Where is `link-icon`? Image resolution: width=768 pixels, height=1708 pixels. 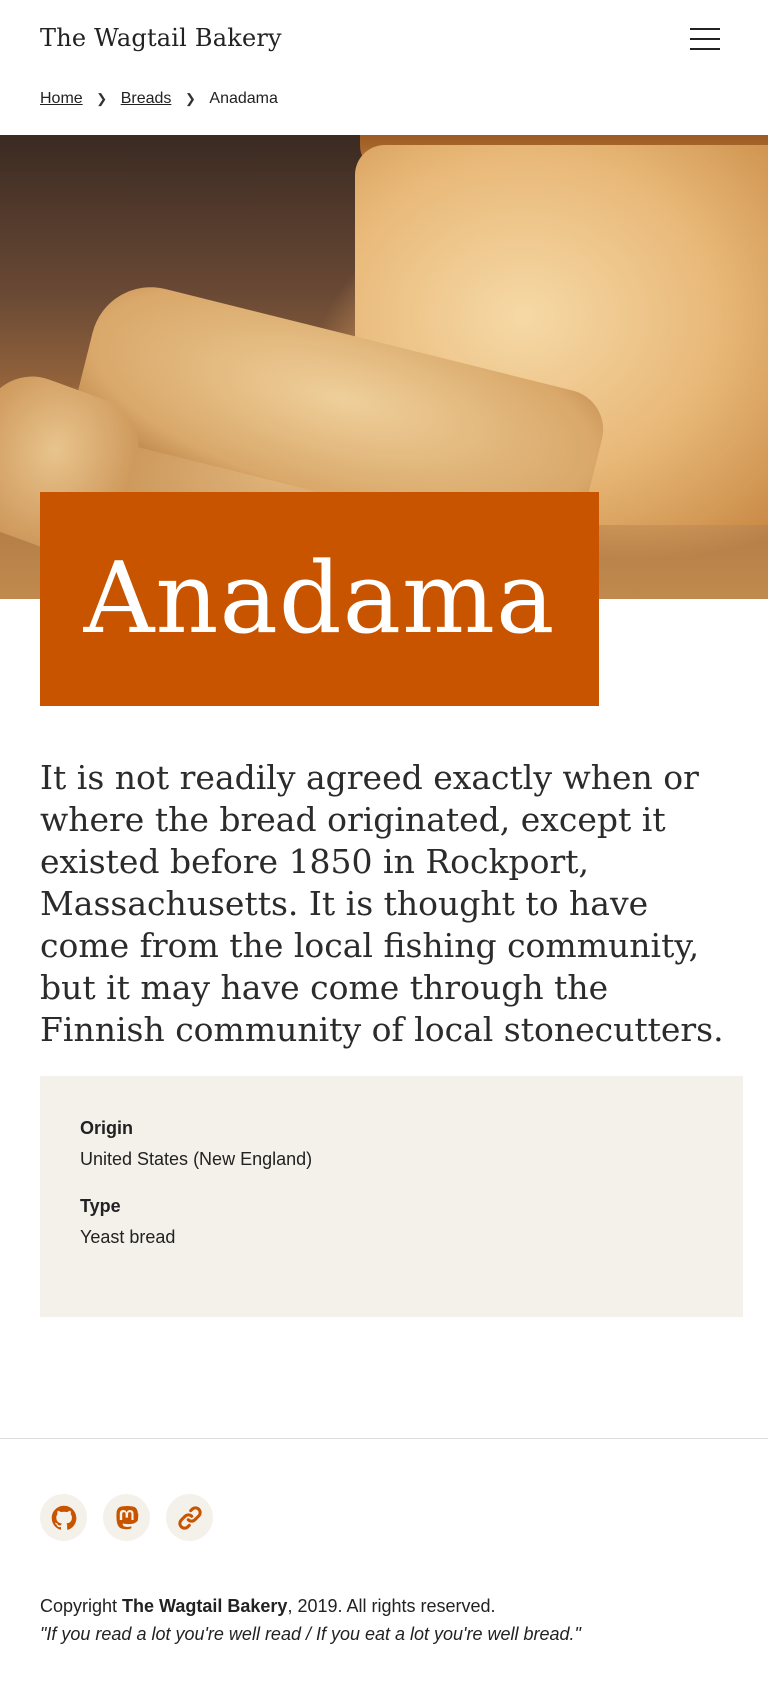
link-icon is located at coordinates (189, 1517).